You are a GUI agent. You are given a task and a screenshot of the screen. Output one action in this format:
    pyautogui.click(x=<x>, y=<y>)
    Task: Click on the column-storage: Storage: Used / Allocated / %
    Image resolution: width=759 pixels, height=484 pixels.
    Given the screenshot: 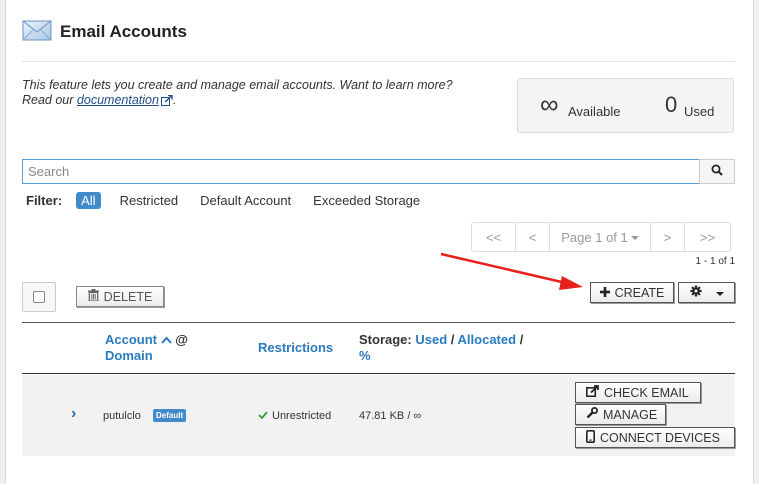 What is the action you would take?
    pyautogui.click(x=441, y=348)
    